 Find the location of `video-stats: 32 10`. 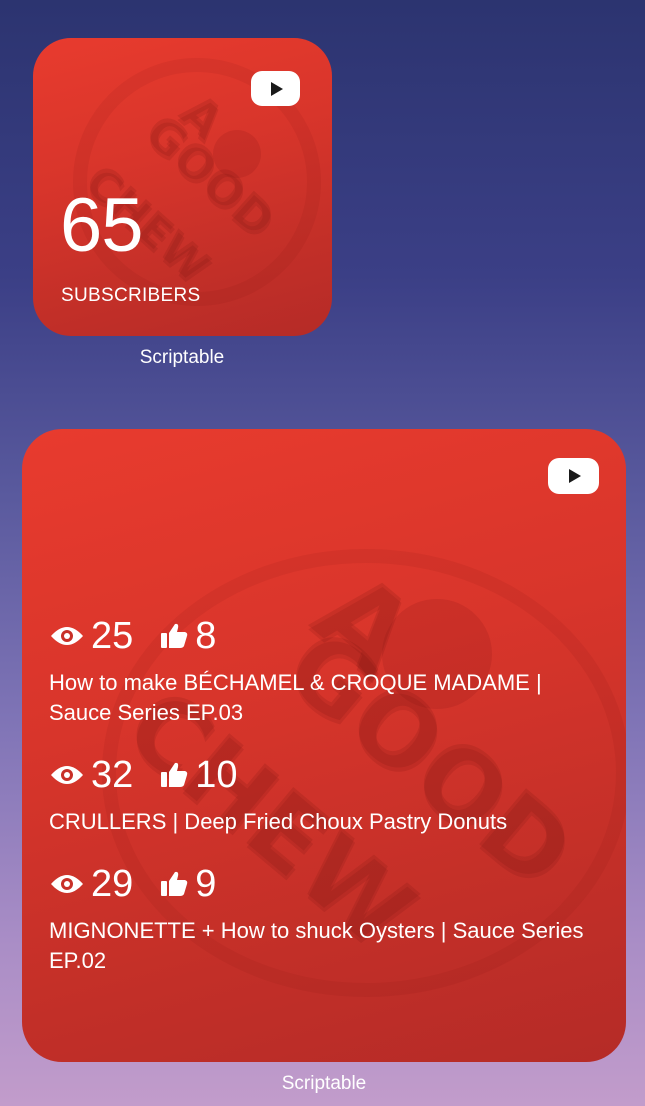

video-stats: 32 10 is located at coordinates (329, 775).